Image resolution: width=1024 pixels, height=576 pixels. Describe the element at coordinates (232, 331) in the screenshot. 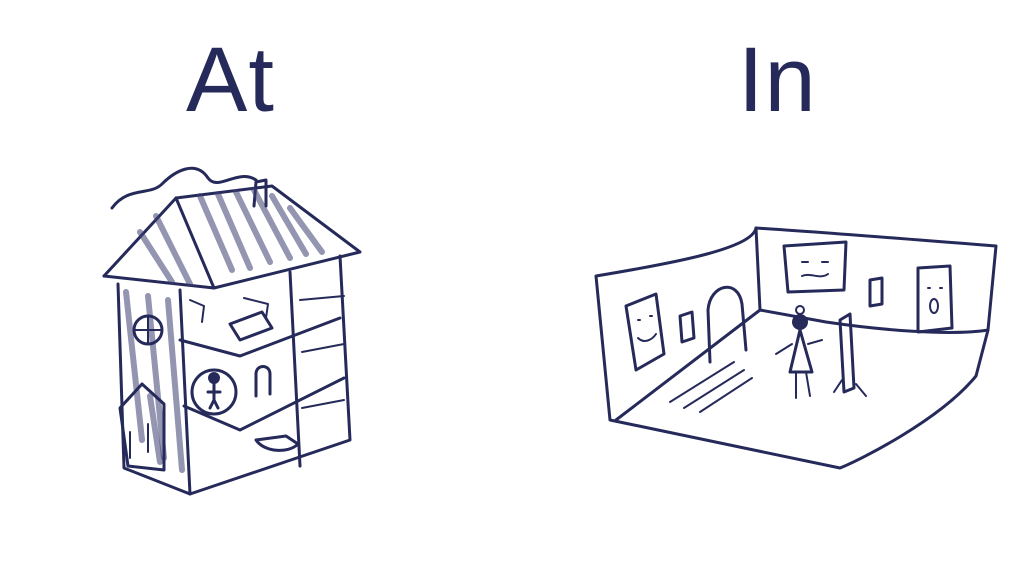

I see `house-illustration` at that location.